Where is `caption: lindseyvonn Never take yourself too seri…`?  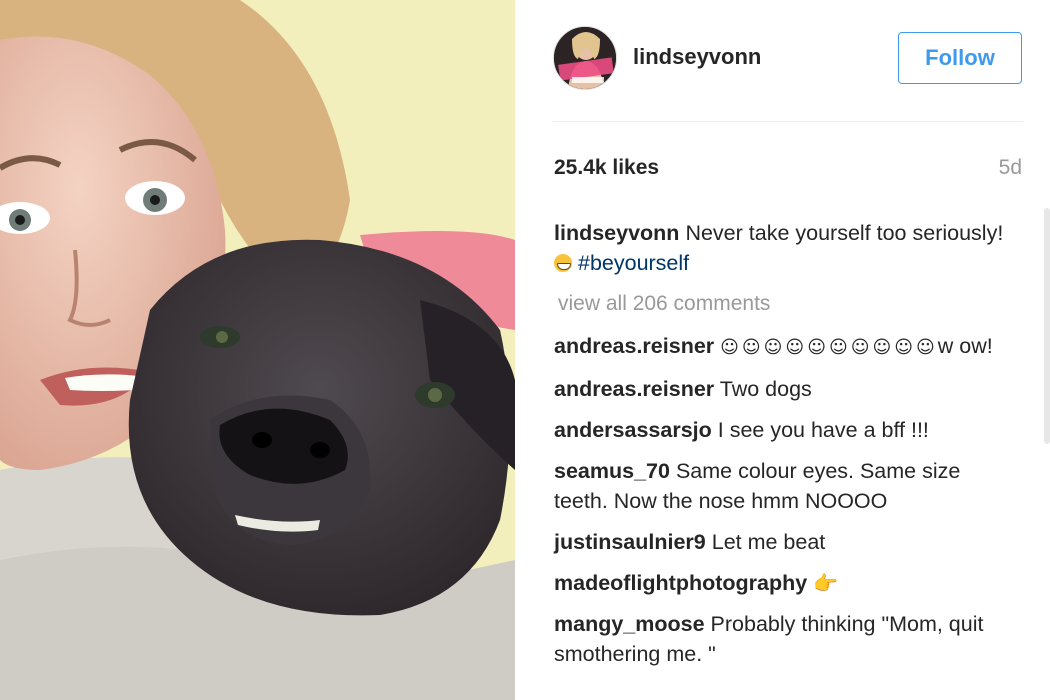 caption: lindseyvonn Never take yourself too seri… is located at coordinates (779, 248).